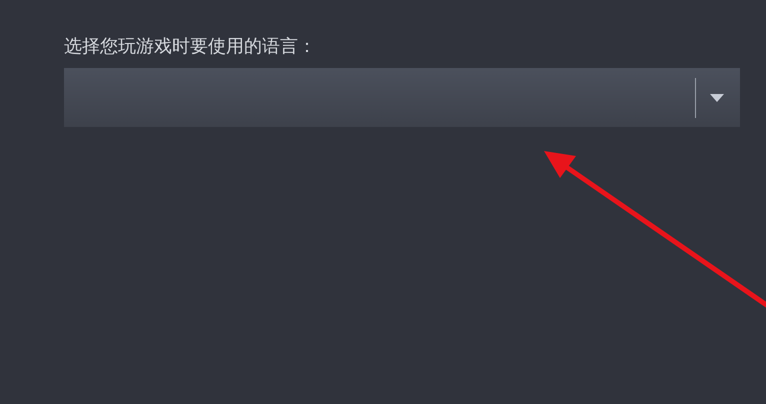 The image size is (766, 404). What do you see at coordinates (402, 97) in the screenshot?
I see `language-dropdown` at bounding box center [402, 97].